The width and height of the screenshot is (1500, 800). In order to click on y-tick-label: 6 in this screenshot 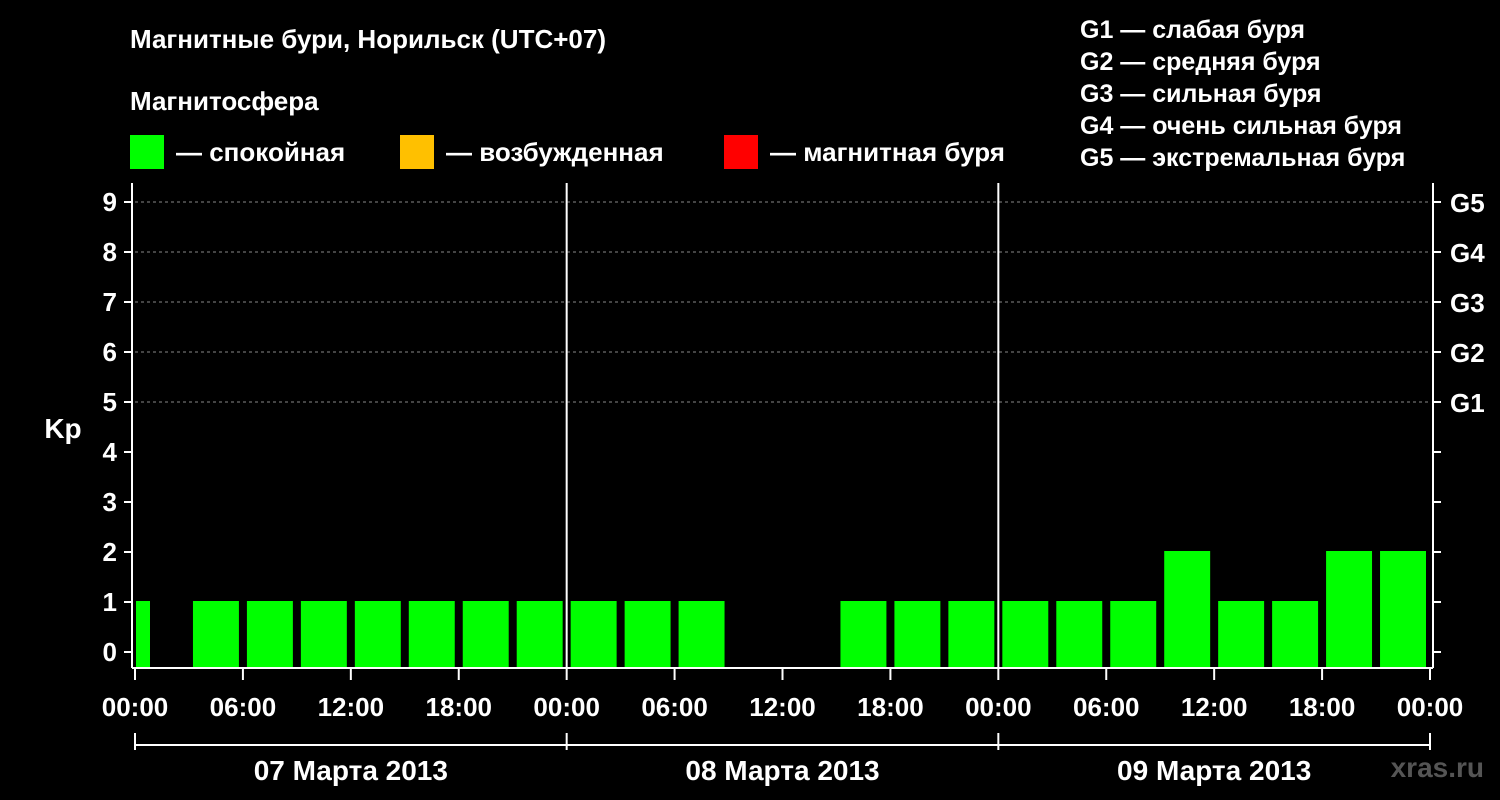, I will do `click(110, 352)`.